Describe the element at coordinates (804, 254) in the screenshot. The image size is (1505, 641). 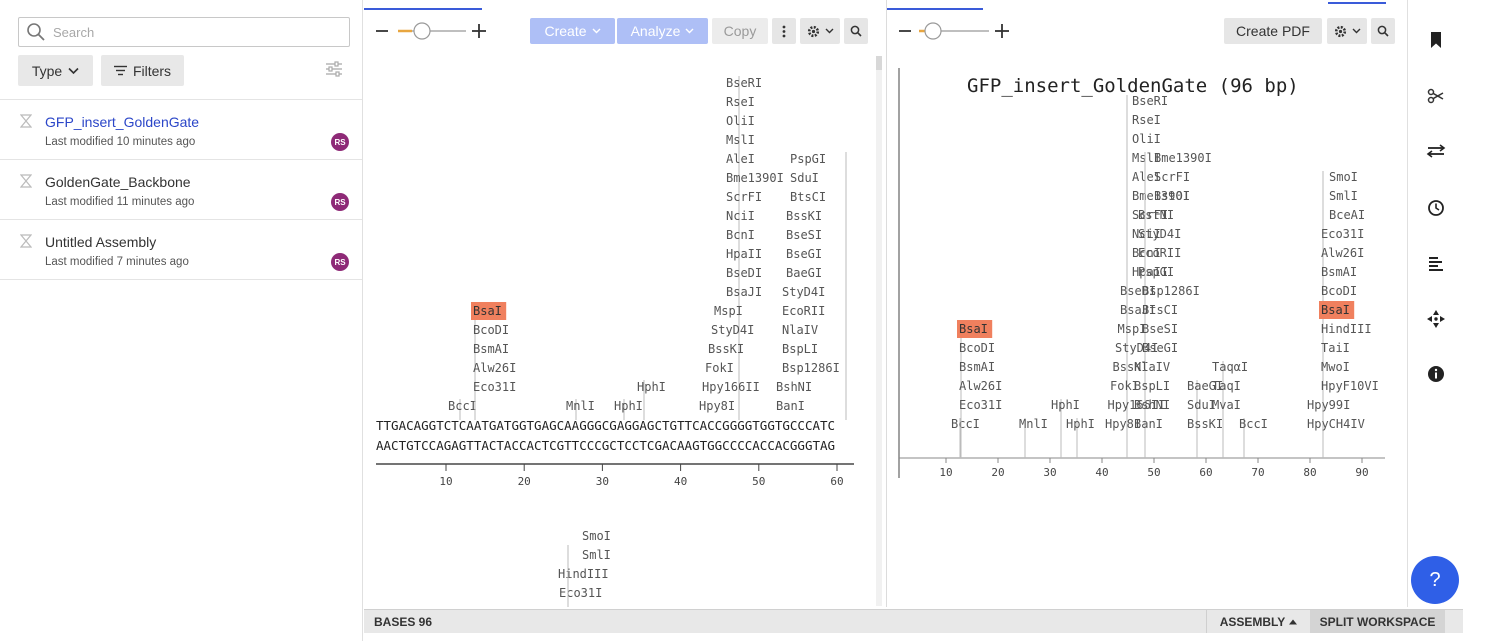
I see `enzyme-label: BseGI` at that location.